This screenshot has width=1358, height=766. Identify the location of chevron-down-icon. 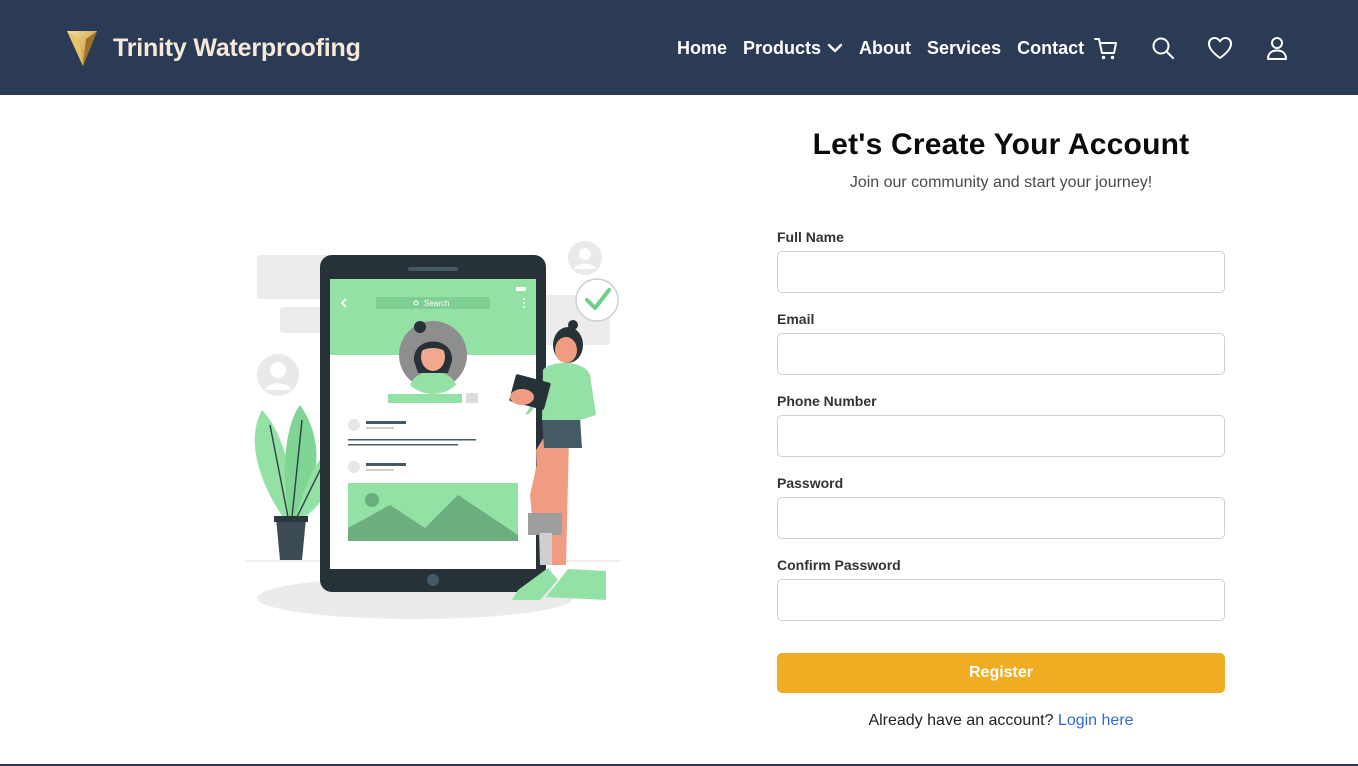
(835, 48).